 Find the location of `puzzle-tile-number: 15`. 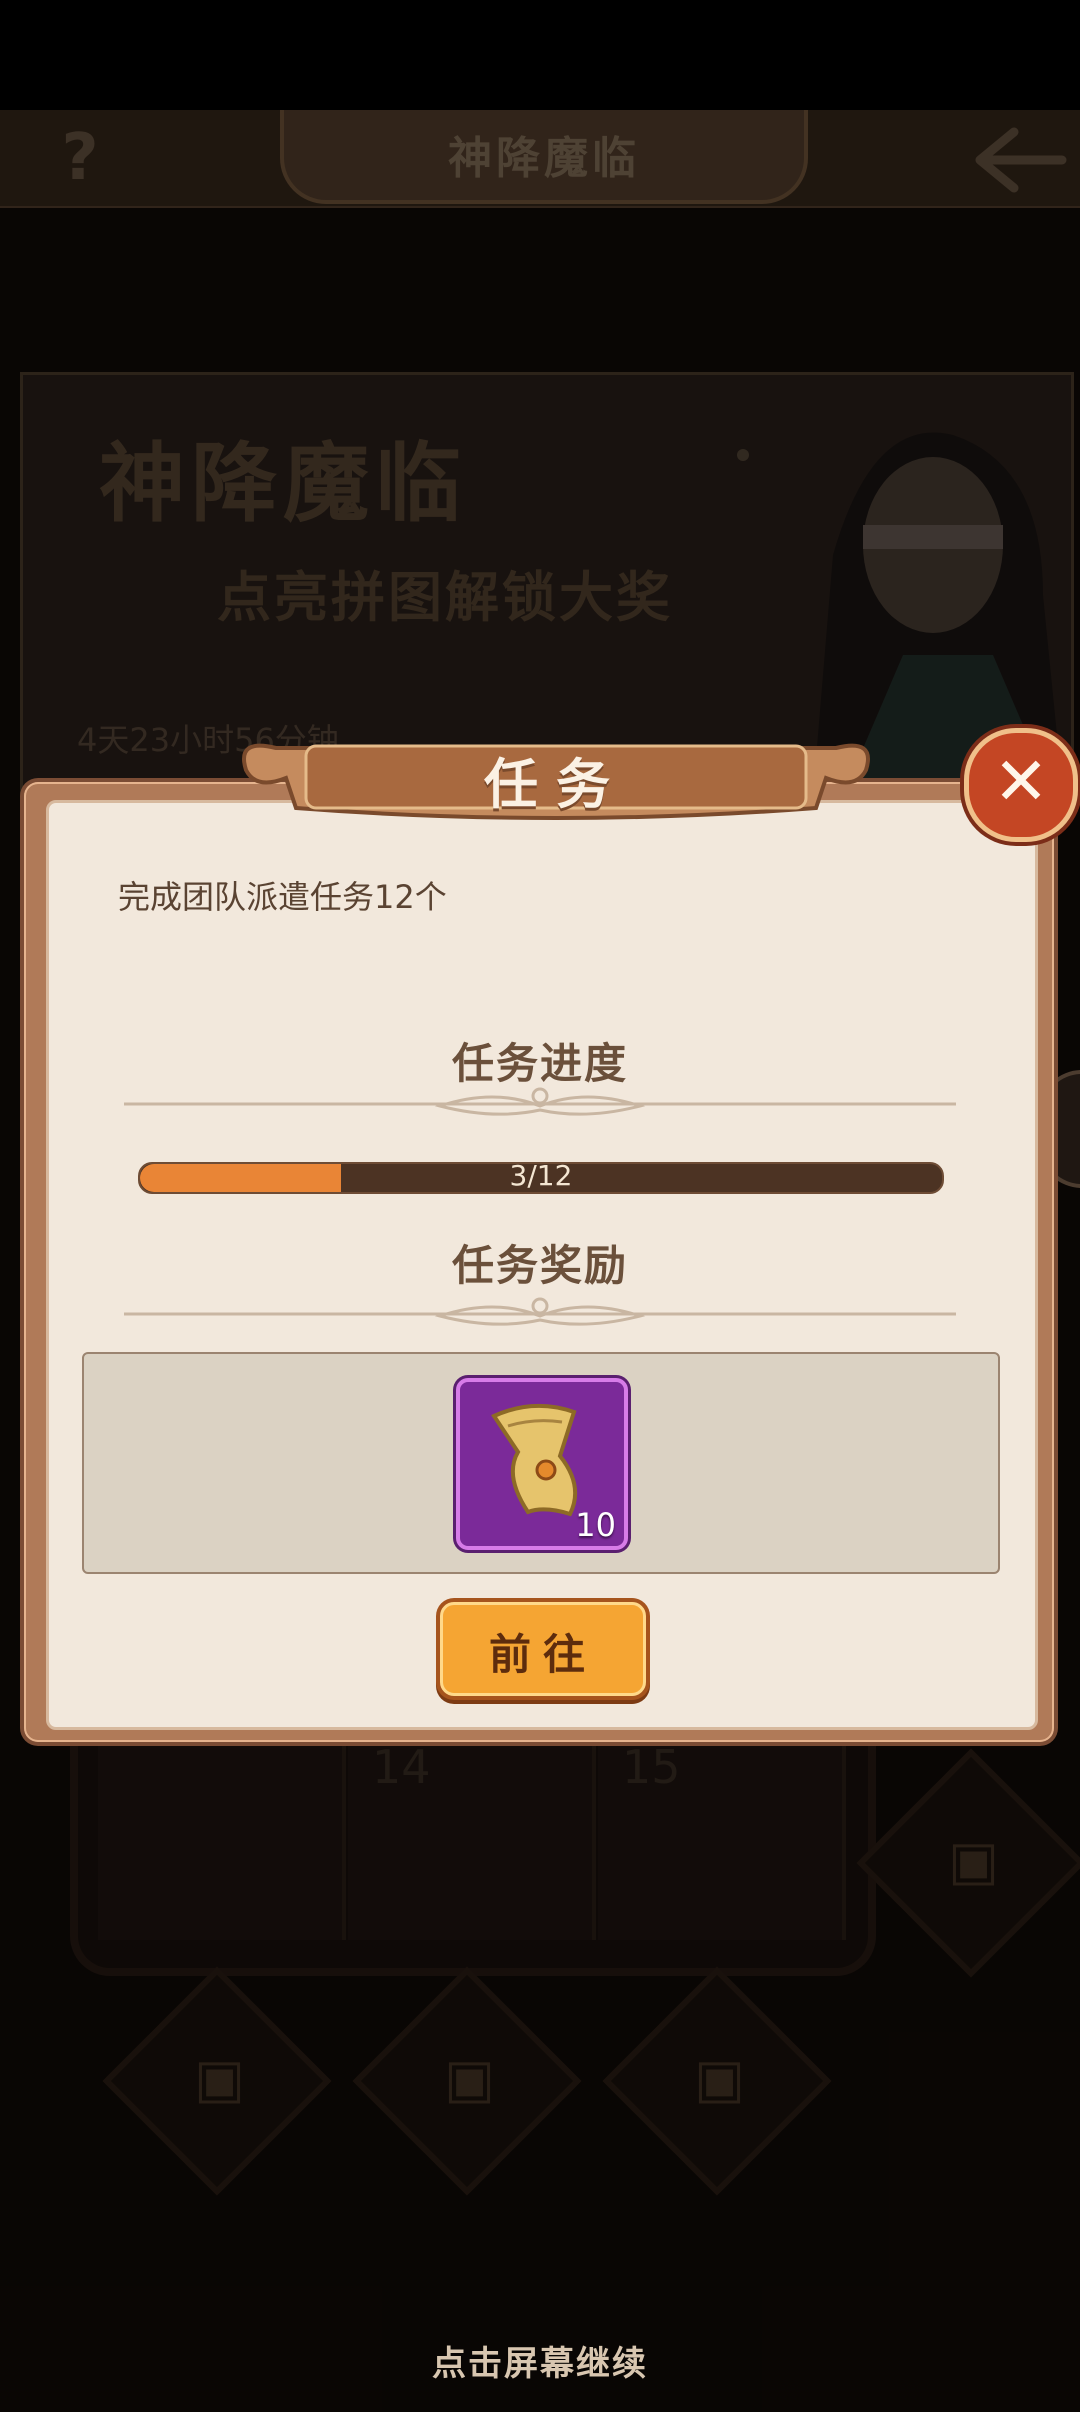

puzzle-tile-number: 15 is located at coordinates (651, 1767).